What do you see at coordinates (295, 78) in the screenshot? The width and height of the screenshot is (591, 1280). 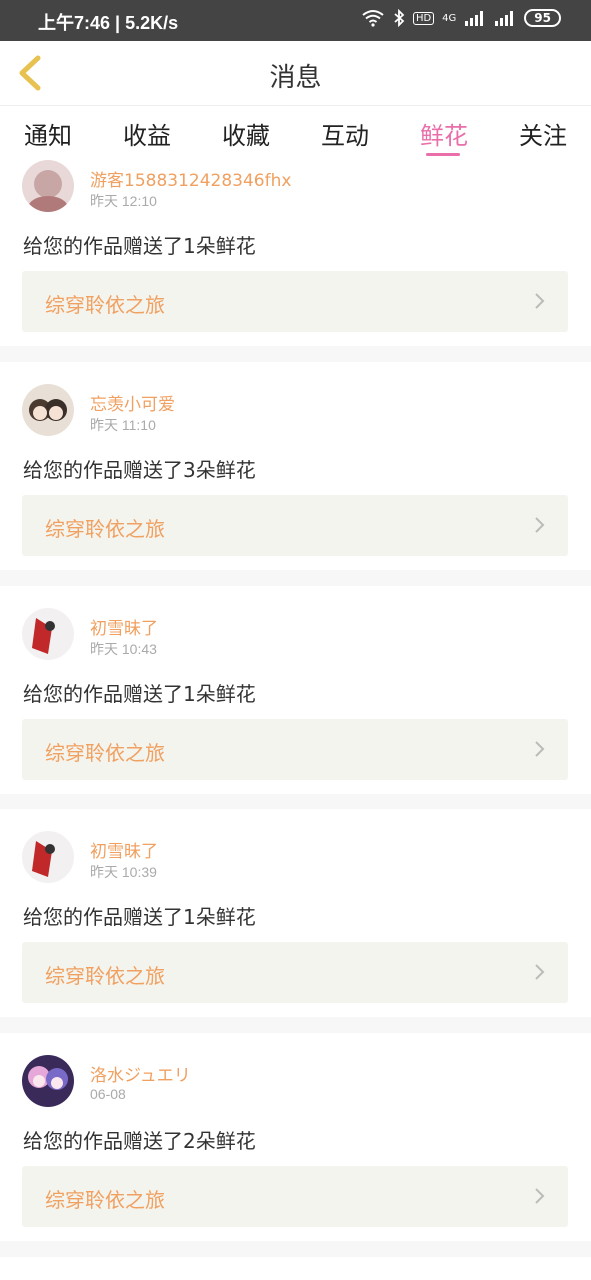 I see `page-title: 消息` at bounding box center [295, 78].